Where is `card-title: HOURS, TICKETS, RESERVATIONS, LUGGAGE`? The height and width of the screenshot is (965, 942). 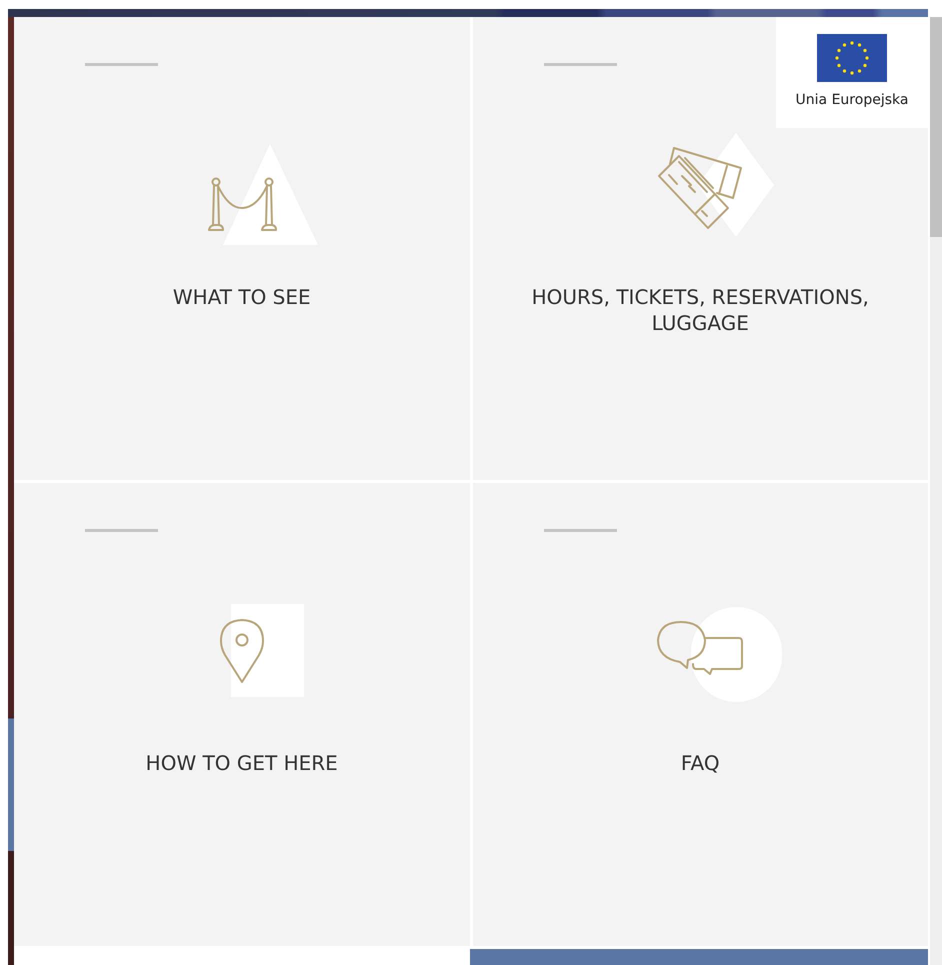
card-title: HOURS, TICKETS, RESERVATIONS, LUGGAGE is located at coordinates (700, 310).